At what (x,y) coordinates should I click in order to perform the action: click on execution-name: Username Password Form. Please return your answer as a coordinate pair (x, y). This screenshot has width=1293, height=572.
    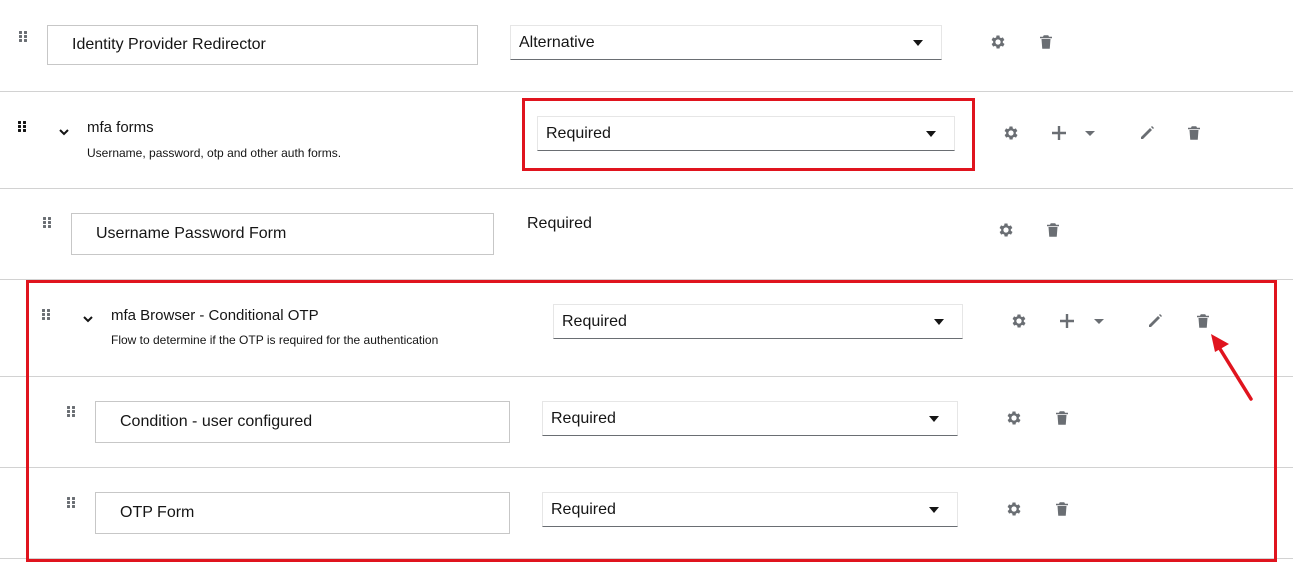
    Looking at the image, I should click on (282, 234).